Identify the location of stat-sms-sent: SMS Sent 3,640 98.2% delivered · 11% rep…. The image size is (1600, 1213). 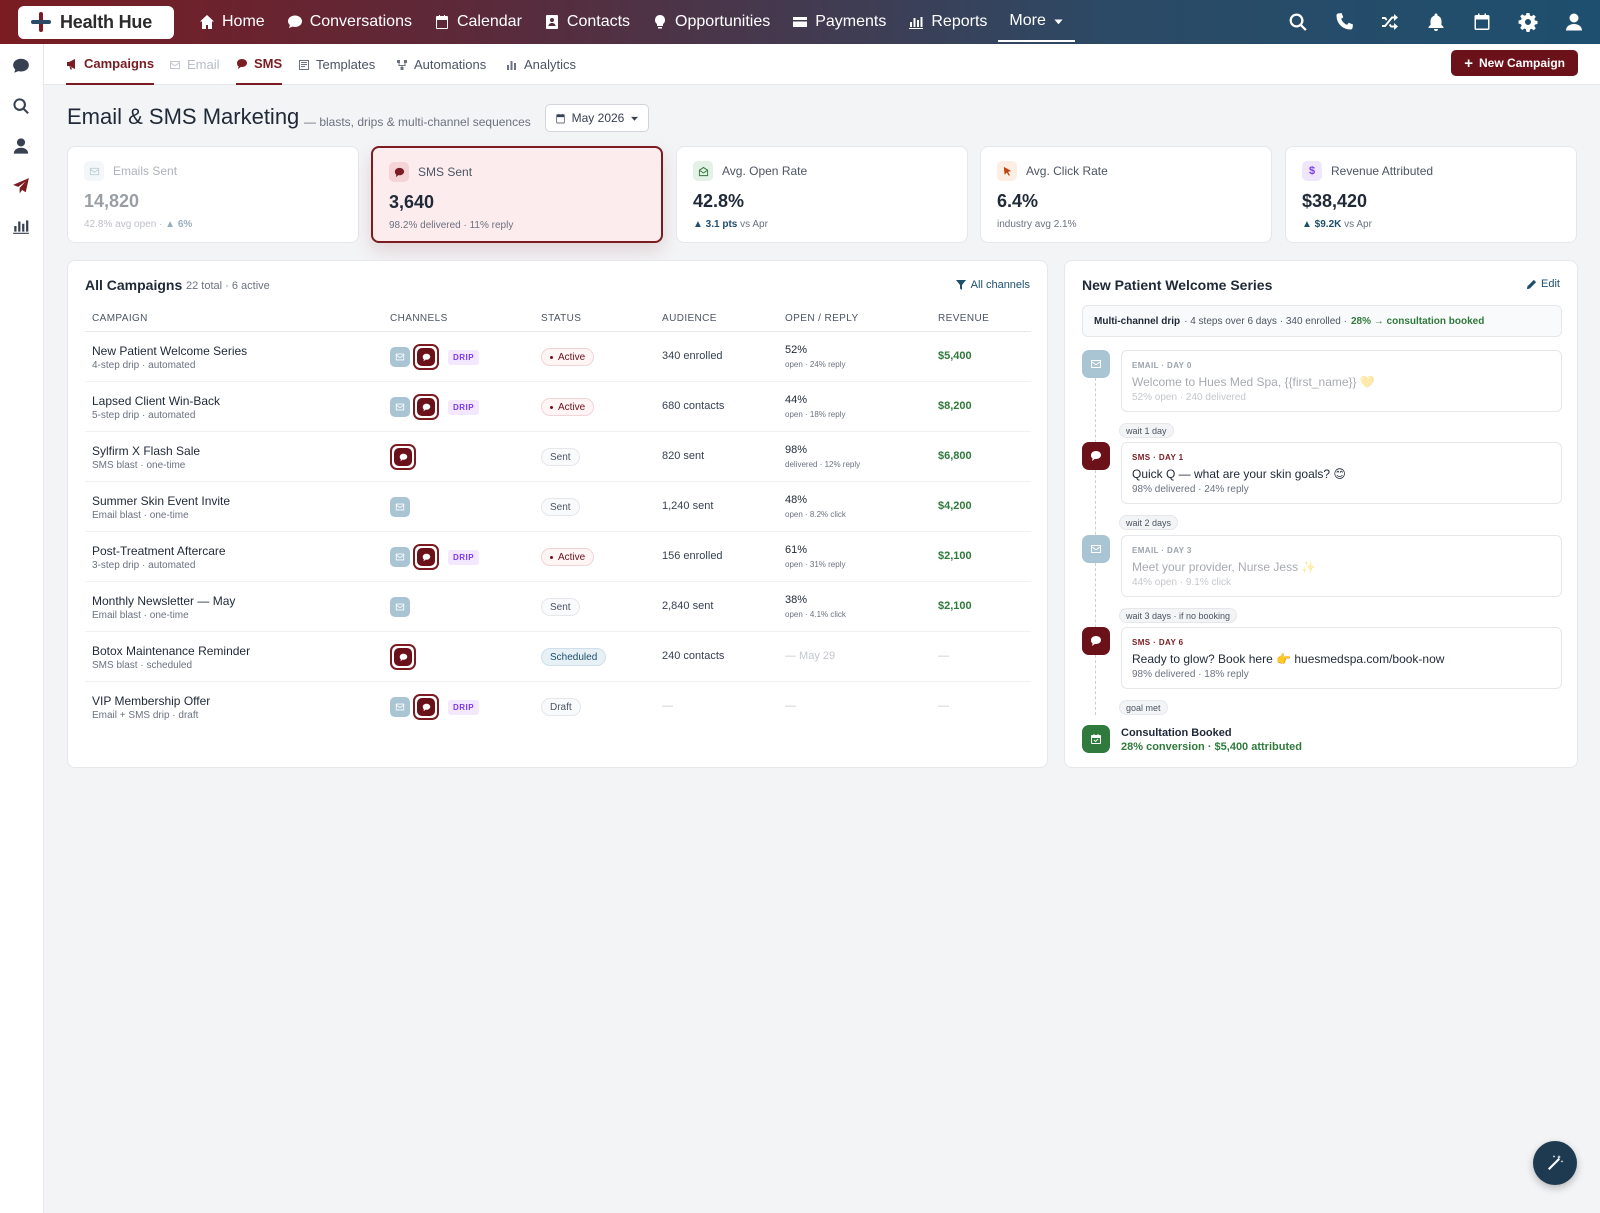
(517, 194).